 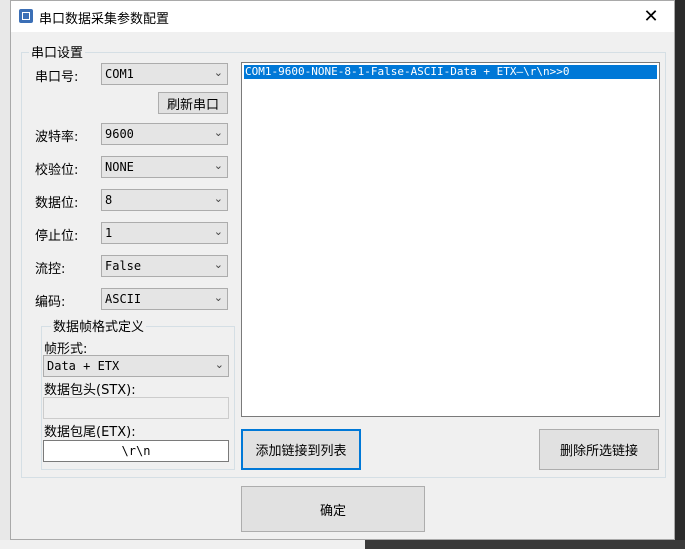 I want to click on flow-value: False, so click(x=123, y=266).